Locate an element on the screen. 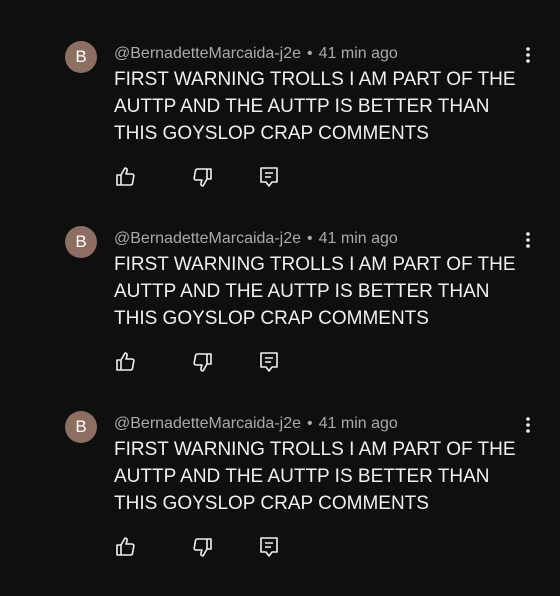  previous-comment-actions is located at coordinates (280, 3).